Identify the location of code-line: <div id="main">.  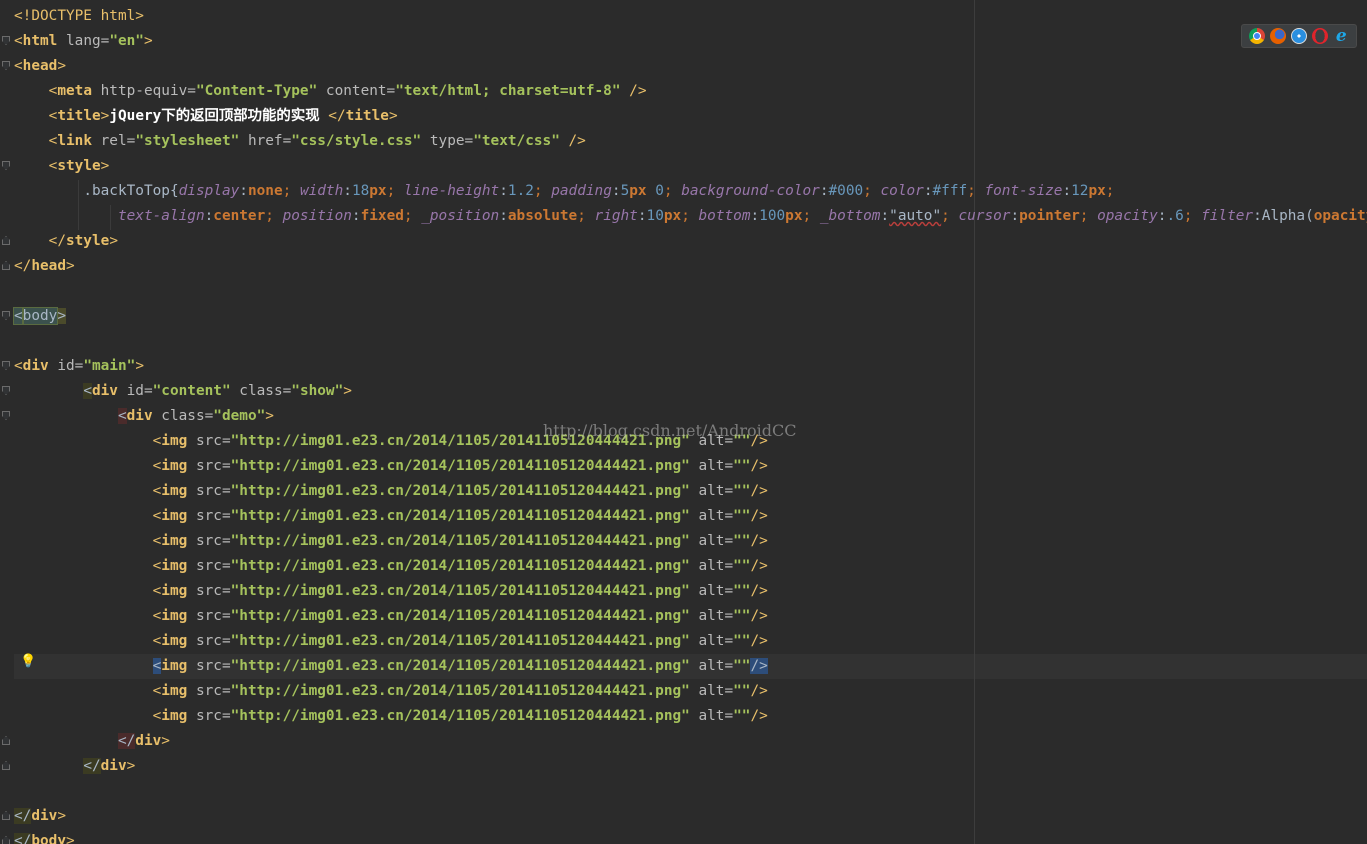
(690, 366).